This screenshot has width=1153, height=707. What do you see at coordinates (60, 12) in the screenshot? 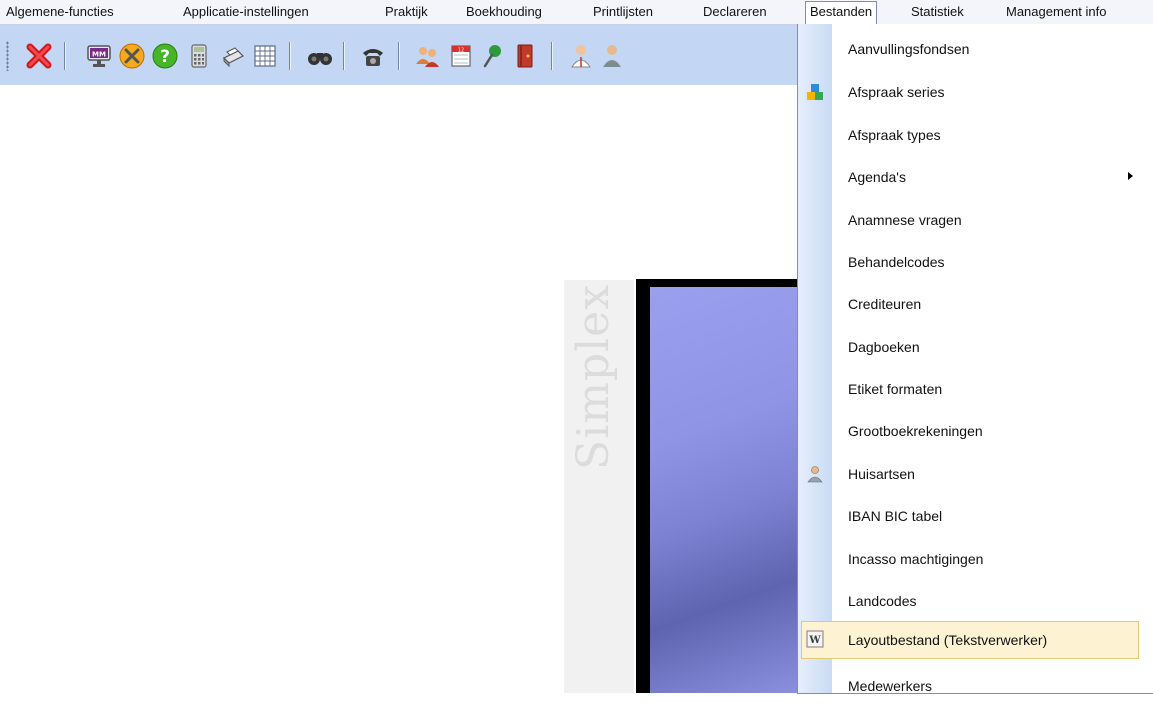
I see `menu-algemene-functies: Algemene-functies` at bounding box center [60, 12].